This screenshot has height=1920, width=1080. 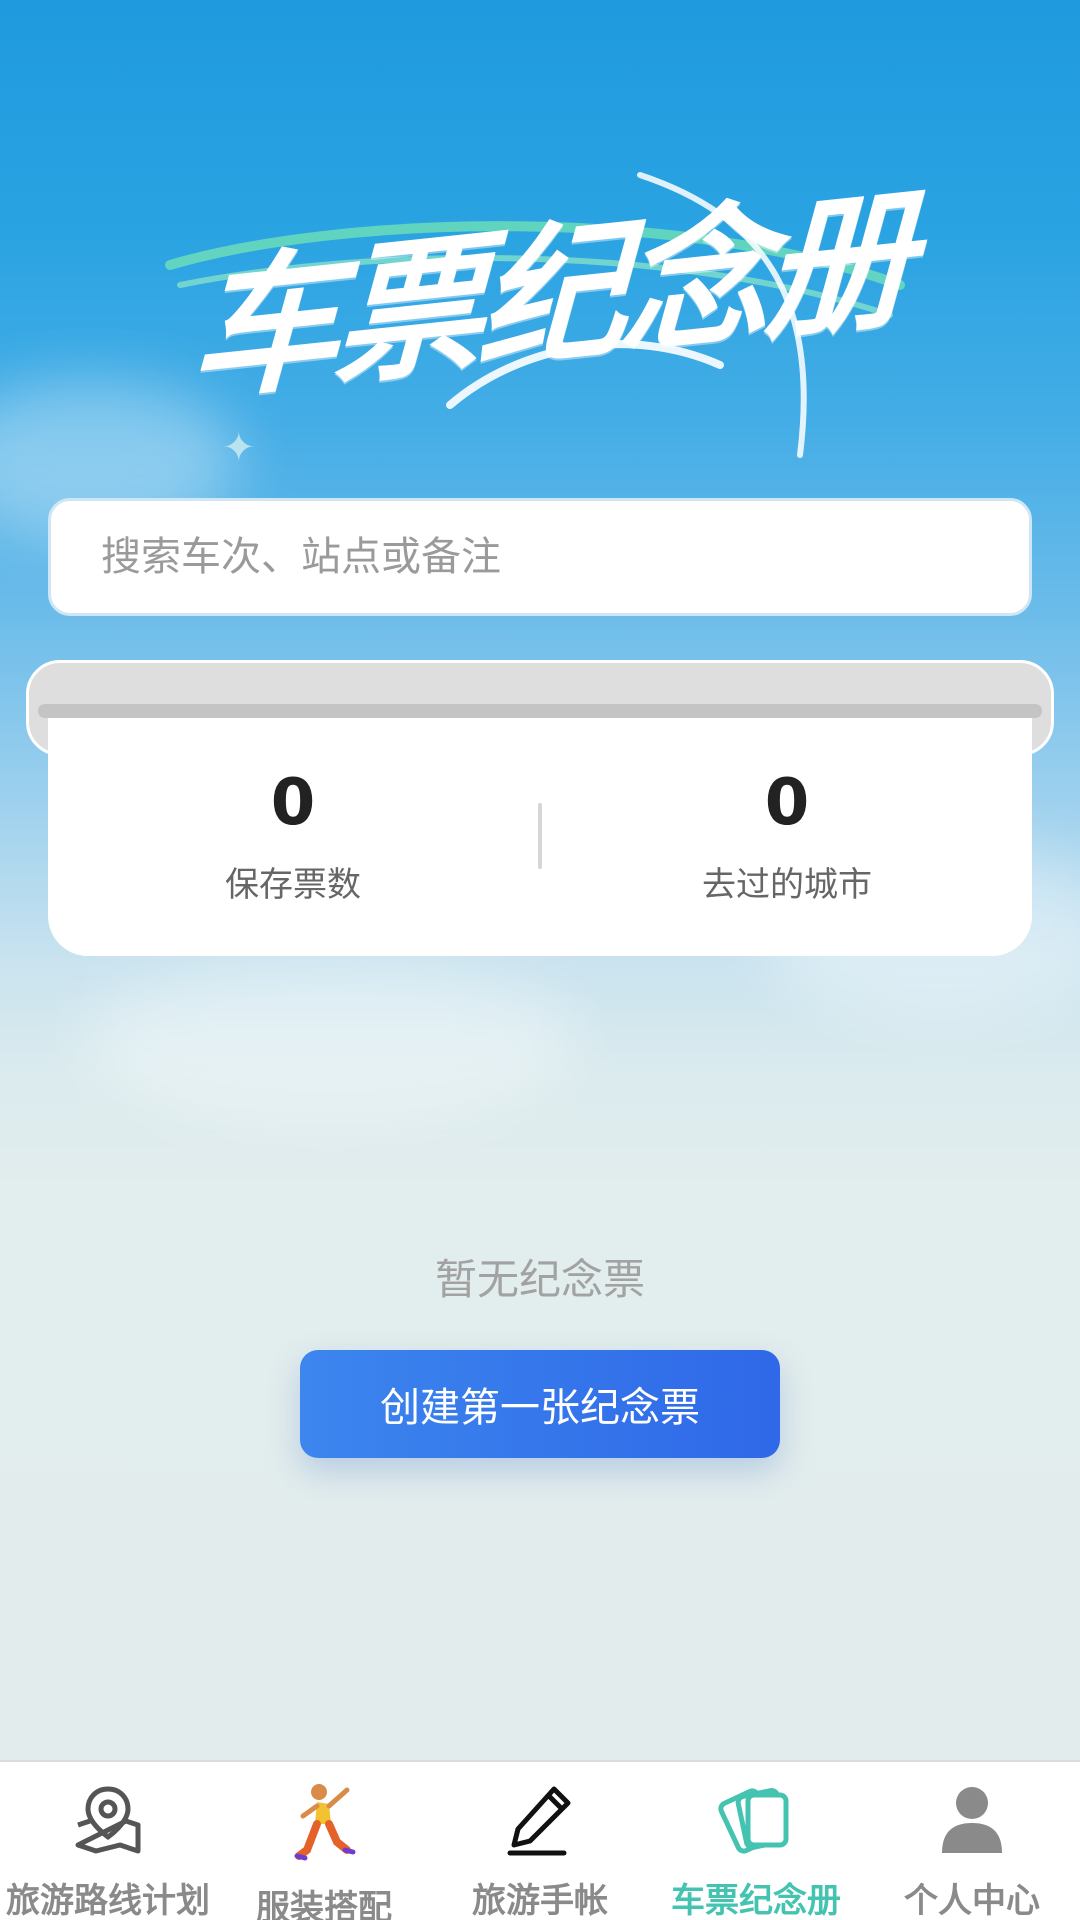 I want to click on sparkle-icon: ✦, so click(x=239, y=448).